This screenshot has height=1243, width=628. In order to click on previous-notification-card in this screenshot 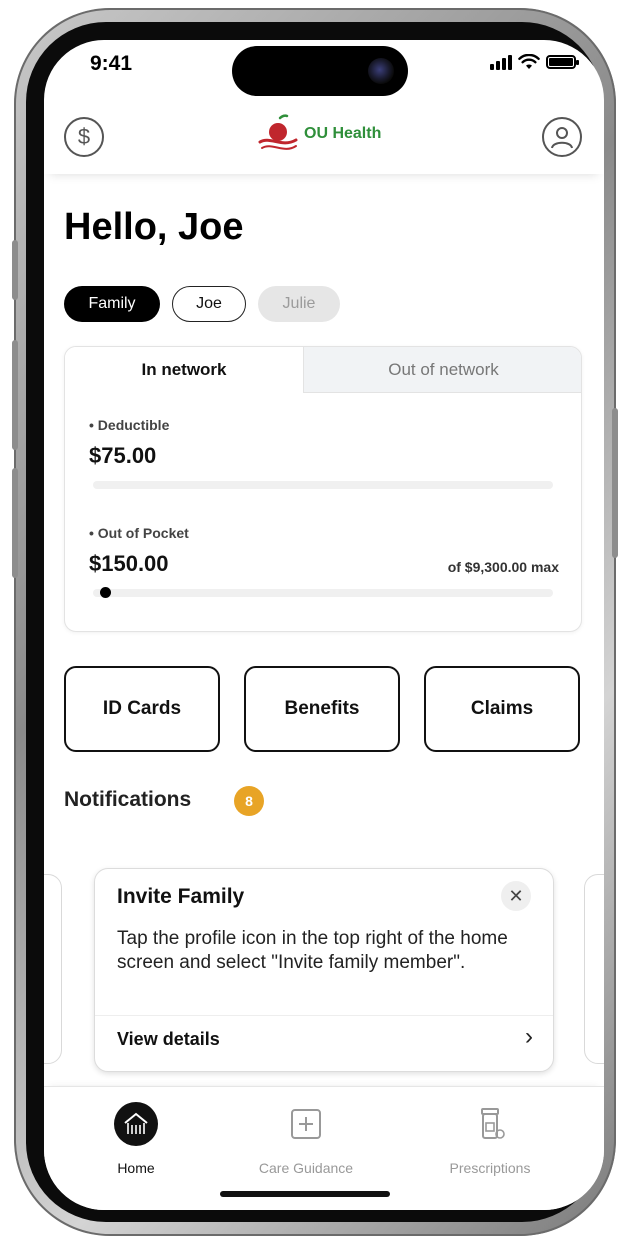, I will do `click(53, 969)`.